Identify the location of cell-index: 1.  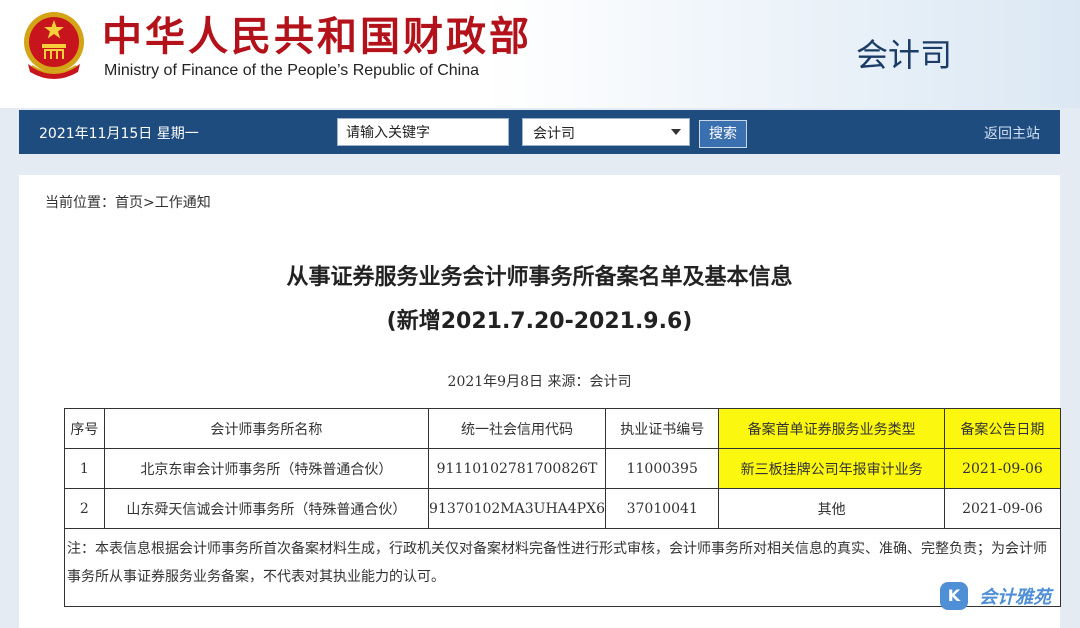
(84, 468).